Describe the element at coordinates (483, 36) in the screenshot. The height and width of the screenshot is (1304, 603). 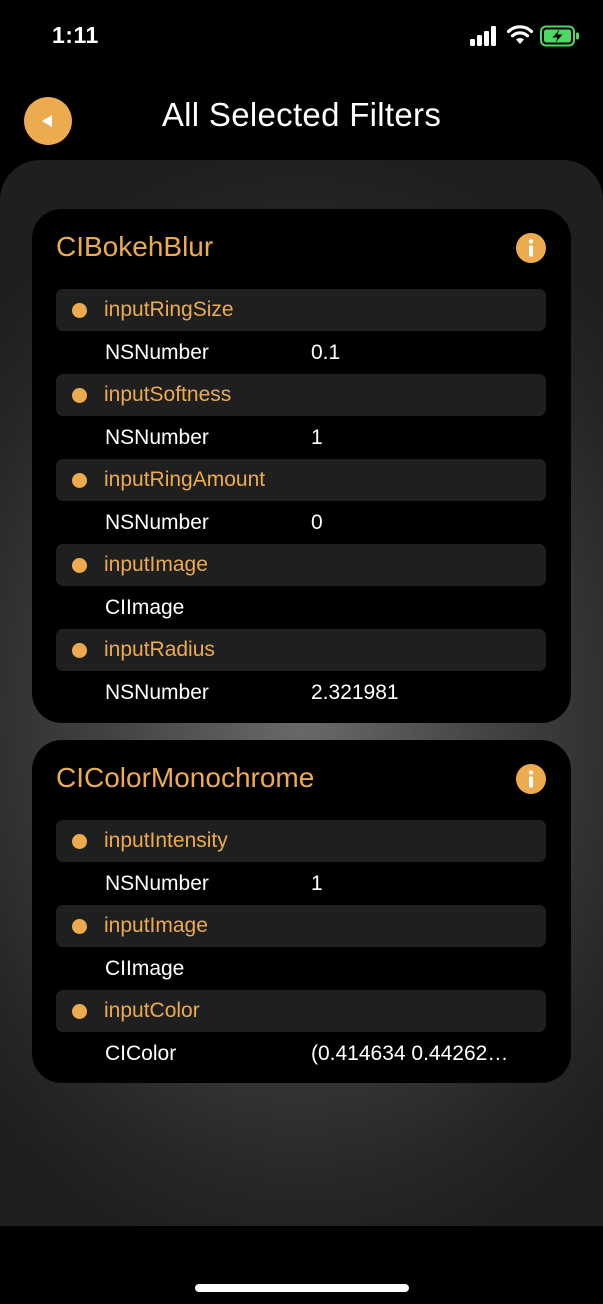
I see `cellular-signal-icon` at that location.